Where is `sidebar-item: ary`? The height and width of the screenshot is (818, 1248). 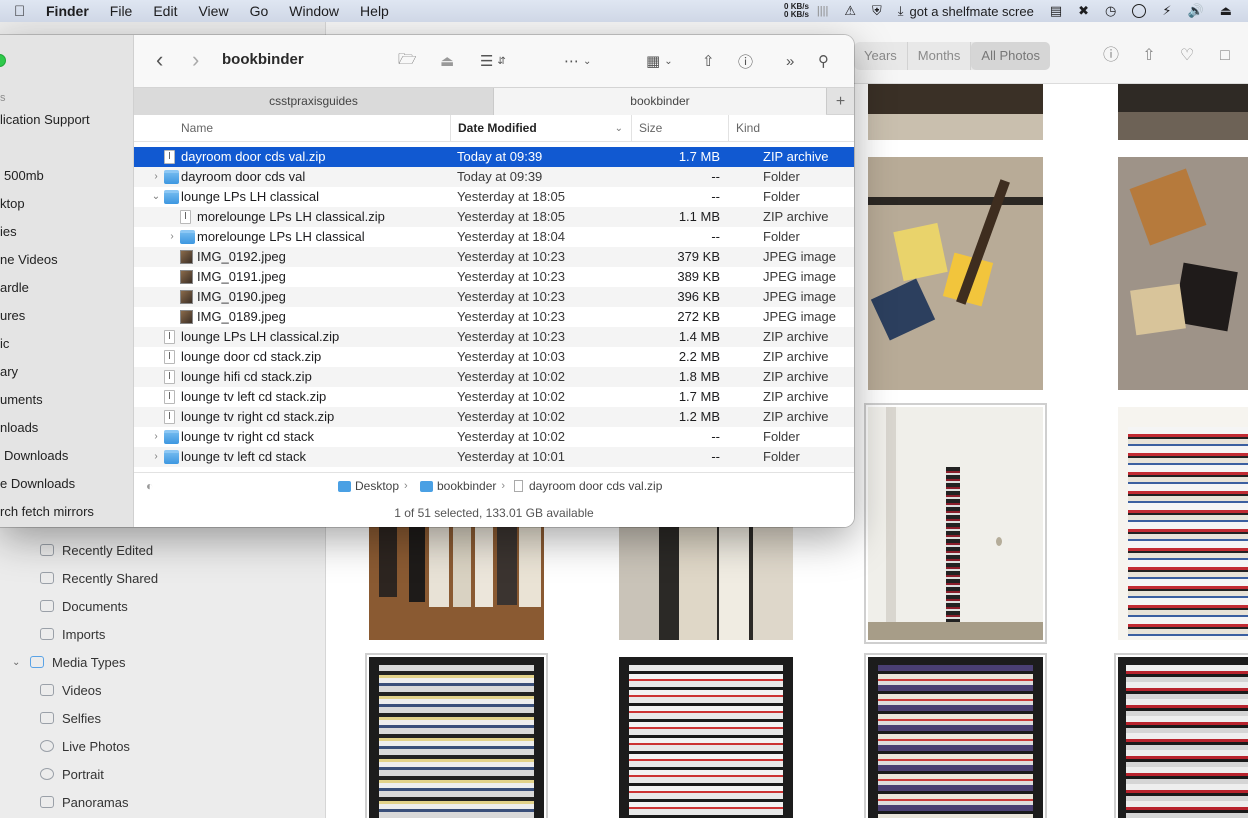
sidebar-item: ary is located at coordinates (9, 372).